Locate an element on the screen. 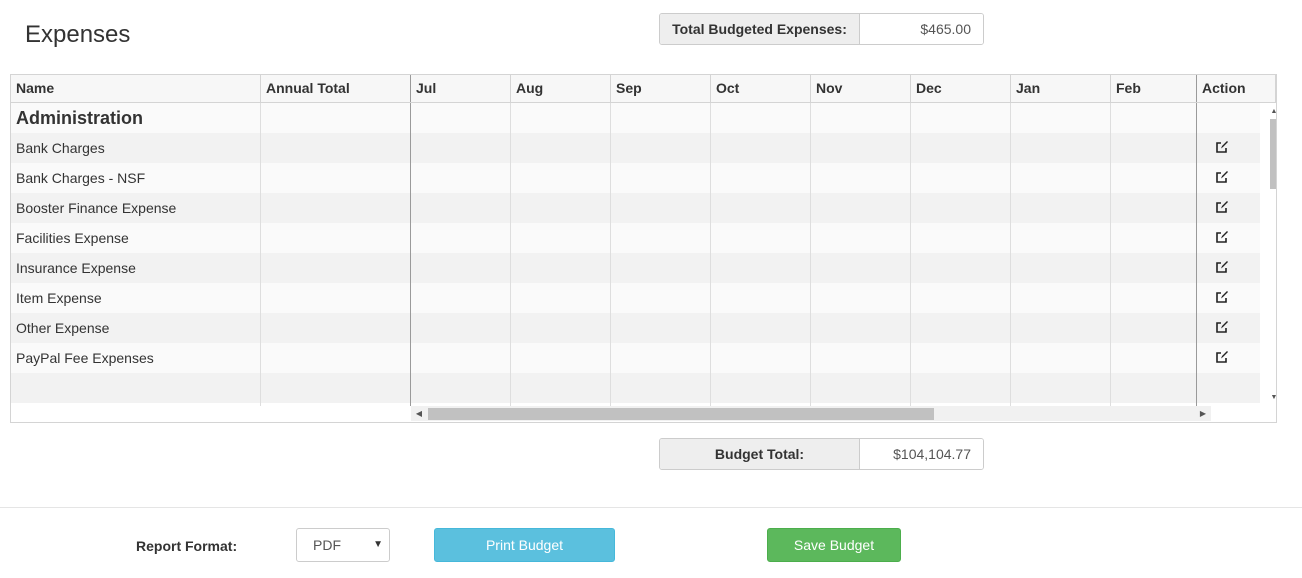  expense-name: Item Expense is located at coordinates (59, 298).